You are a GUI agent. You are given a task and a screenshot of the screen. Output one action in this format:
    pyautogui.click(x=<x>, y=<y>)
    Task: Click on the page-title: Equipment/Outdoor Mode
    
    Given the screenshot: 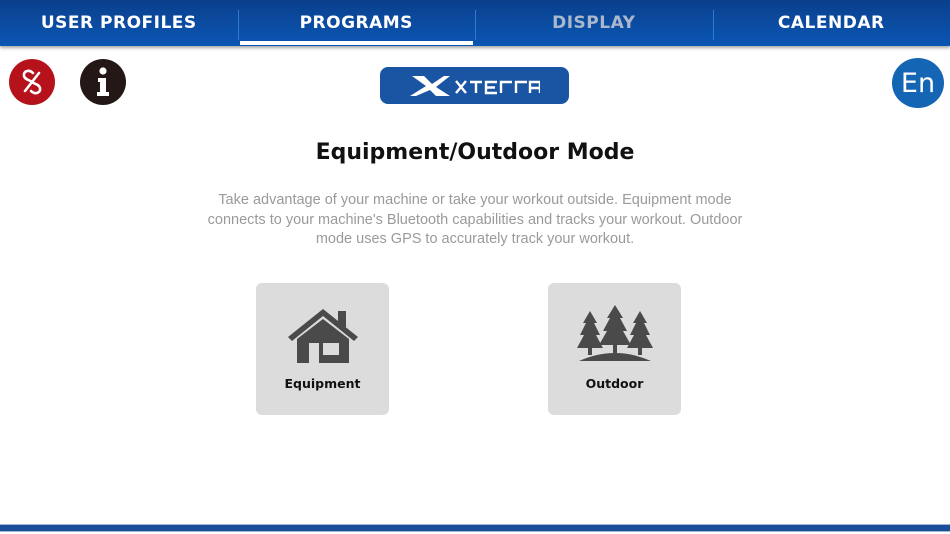 What is the action you would take?
    pyautogui.click(x=475, y=152)
    